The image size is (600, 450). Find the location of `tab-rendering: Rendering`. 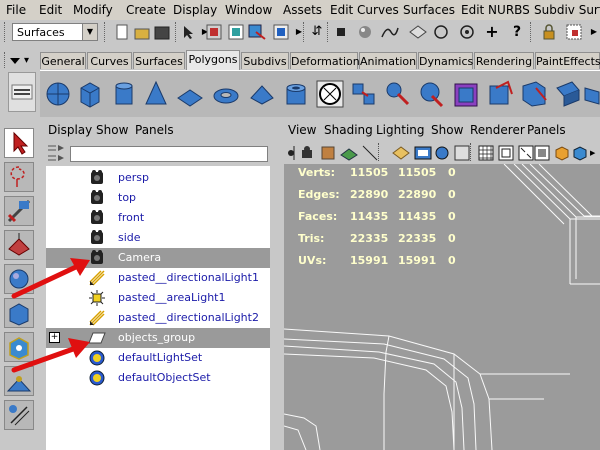

tab-rendering: Rendering is located at coordinates (504, 60).